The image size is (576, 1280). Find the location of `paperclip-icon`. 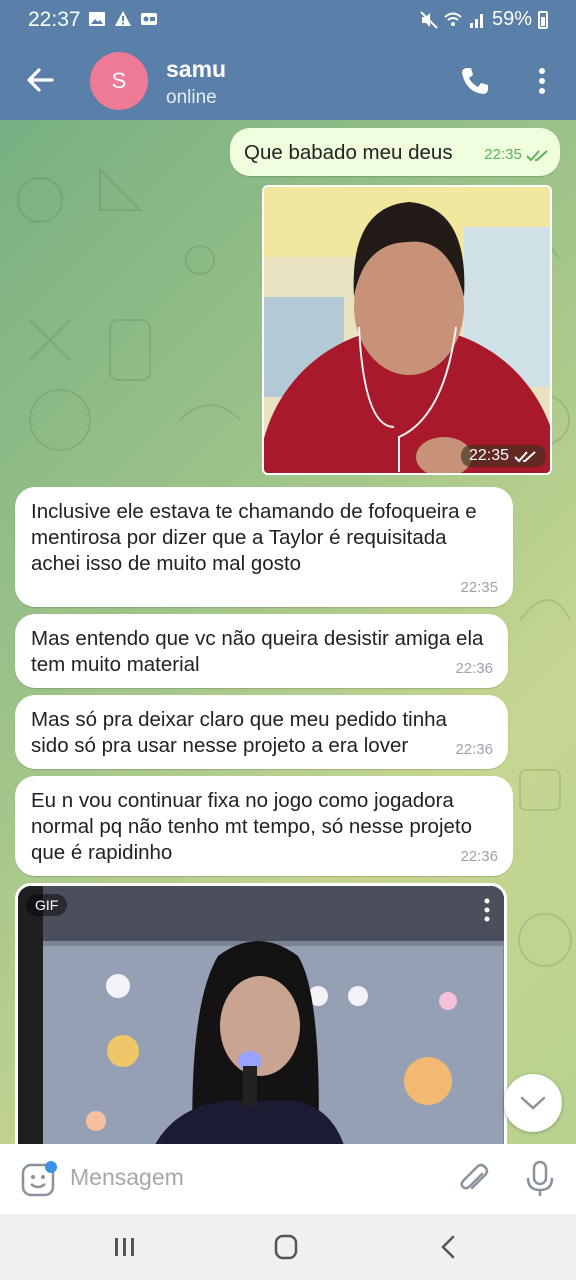

paperclip-icon is located at coordinates (474, 1179).